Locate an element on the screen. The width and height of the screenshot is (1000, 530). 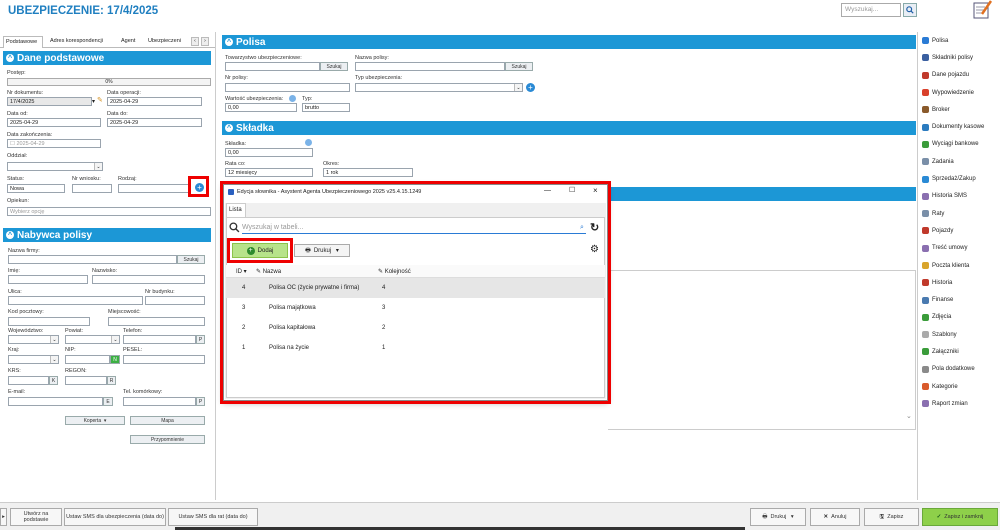
typ-select: brutto is located at coordinates (326, 107).